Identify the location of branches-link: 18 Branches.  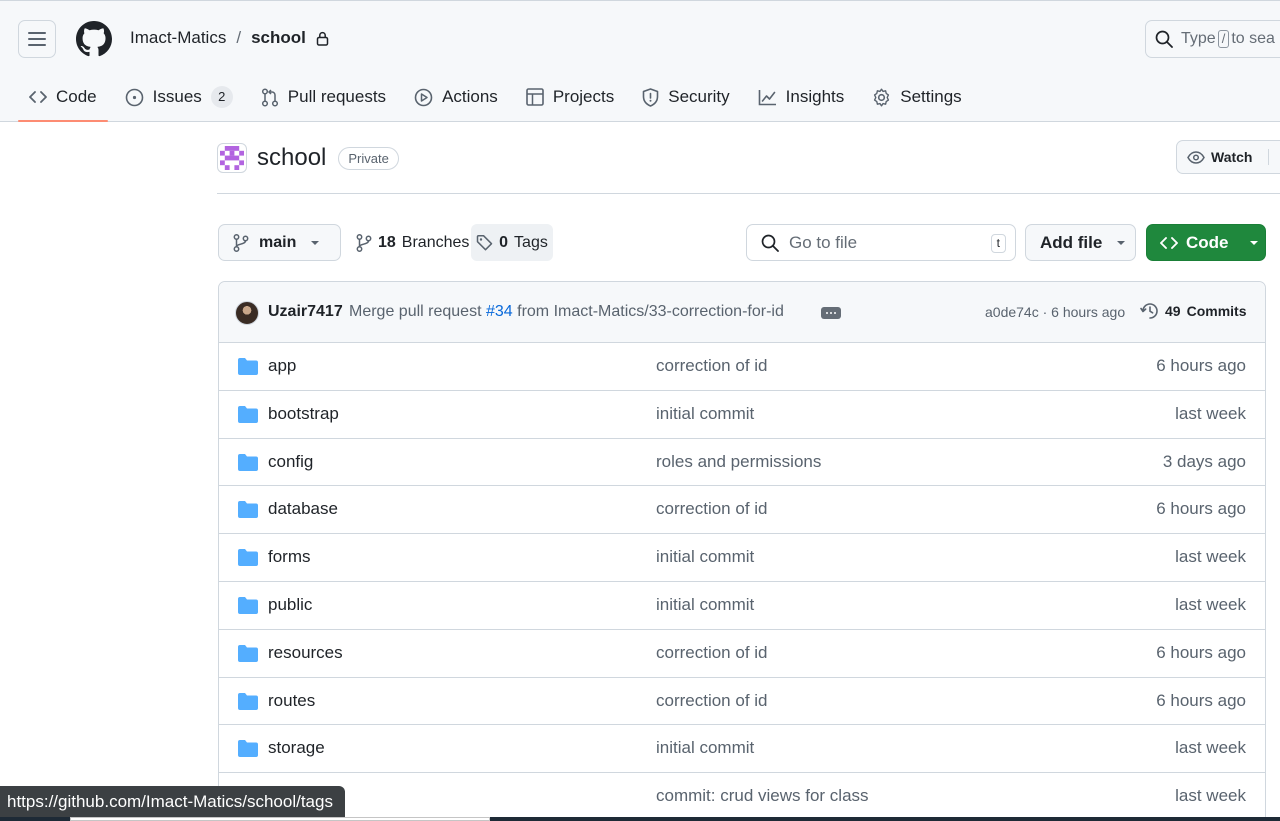
(412, 242).